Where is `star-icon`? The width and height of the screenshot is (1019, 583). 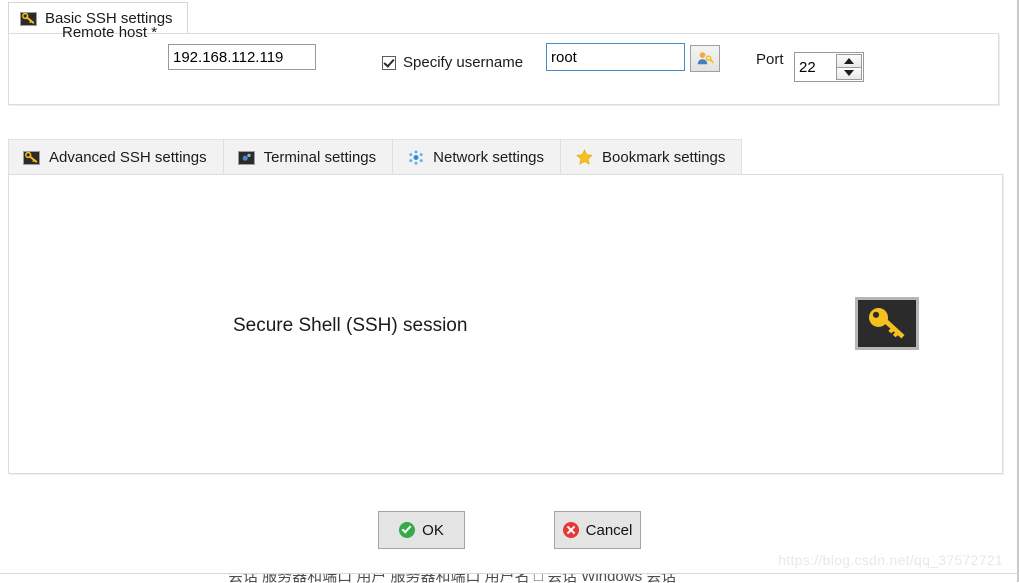 star-icon is located at coordinates (584, 157).